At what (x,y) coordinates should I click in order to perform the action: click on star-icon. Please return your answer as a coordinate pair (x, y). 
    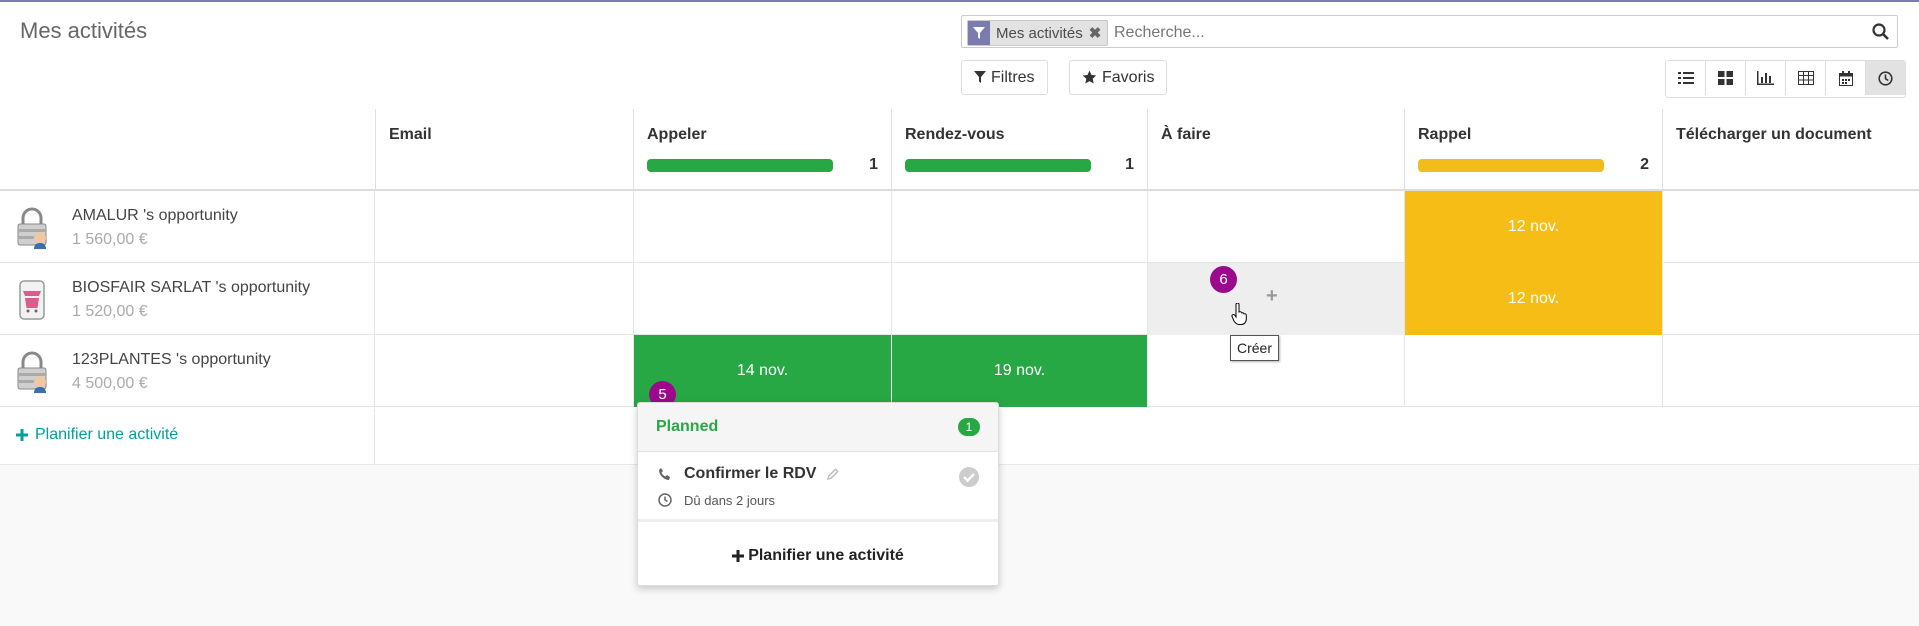
    Looking at the image, I should click on (1089, 77).